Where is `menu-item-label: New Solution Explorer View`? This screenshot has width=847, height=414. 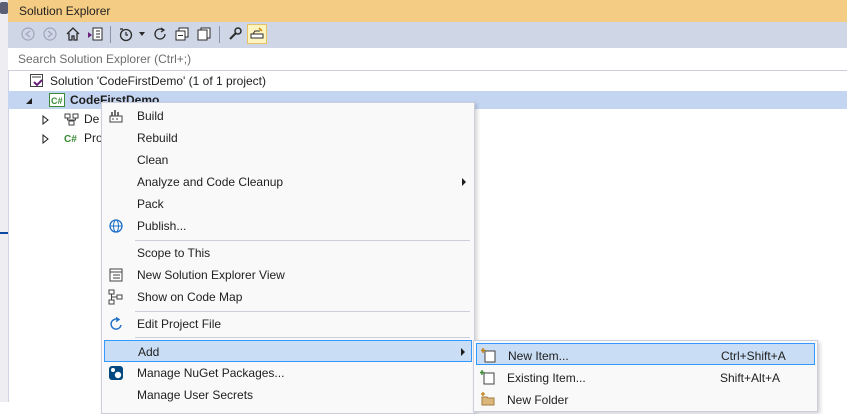
menu-item-label: New Solution Explorer View is located at coordinates (211, 275).